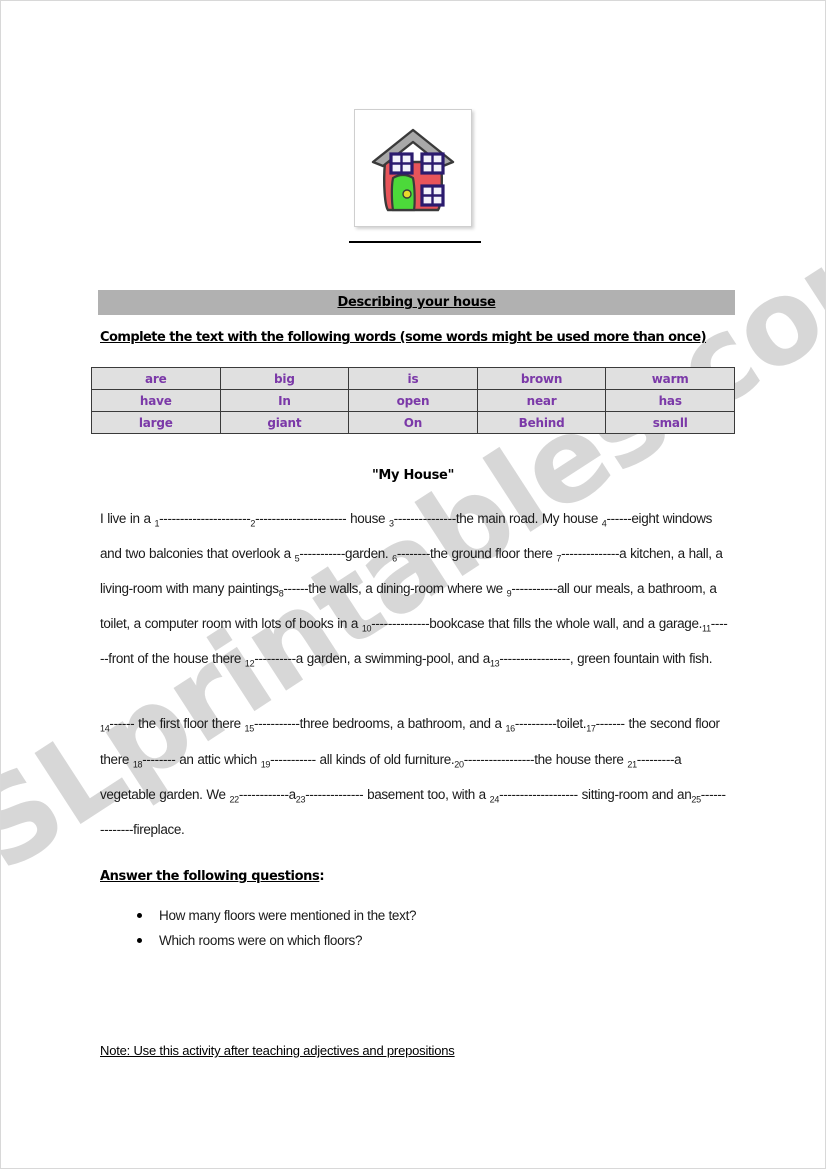 The width and height of the screenshot is (826, 1169). I want to click on section-banner: Describing your house, so click(416, 302).